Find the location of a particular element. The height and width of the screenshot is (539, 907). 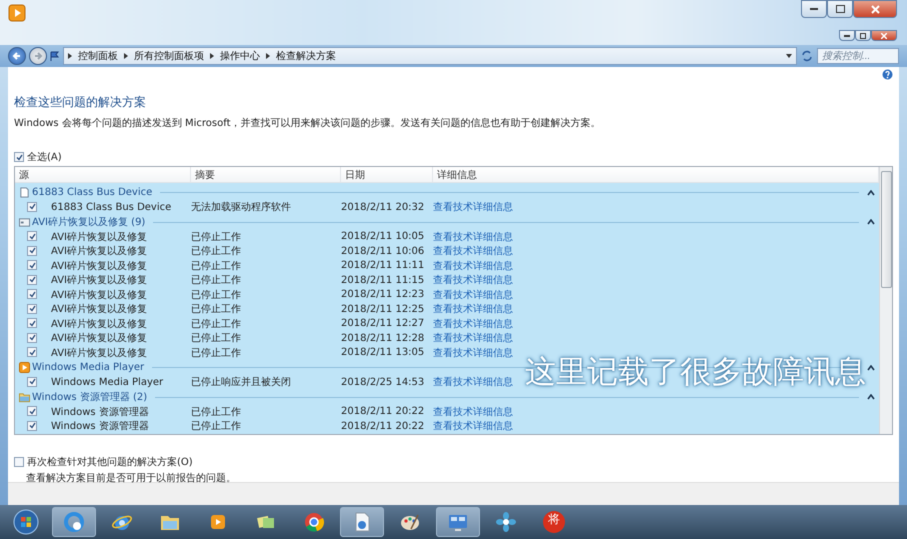

column-header: 日期 is located at coordinates (387, 174).